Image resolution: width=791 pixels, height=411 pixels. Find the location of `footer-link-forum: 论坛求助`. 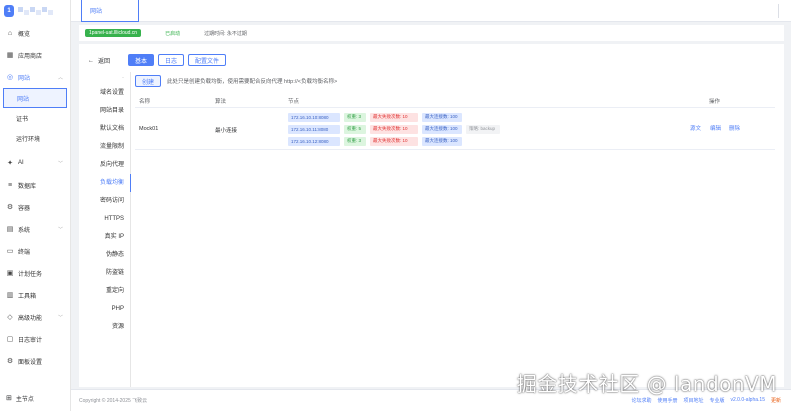

footer-link-forum: 论坛求助 is located at coordinates (641, 400).